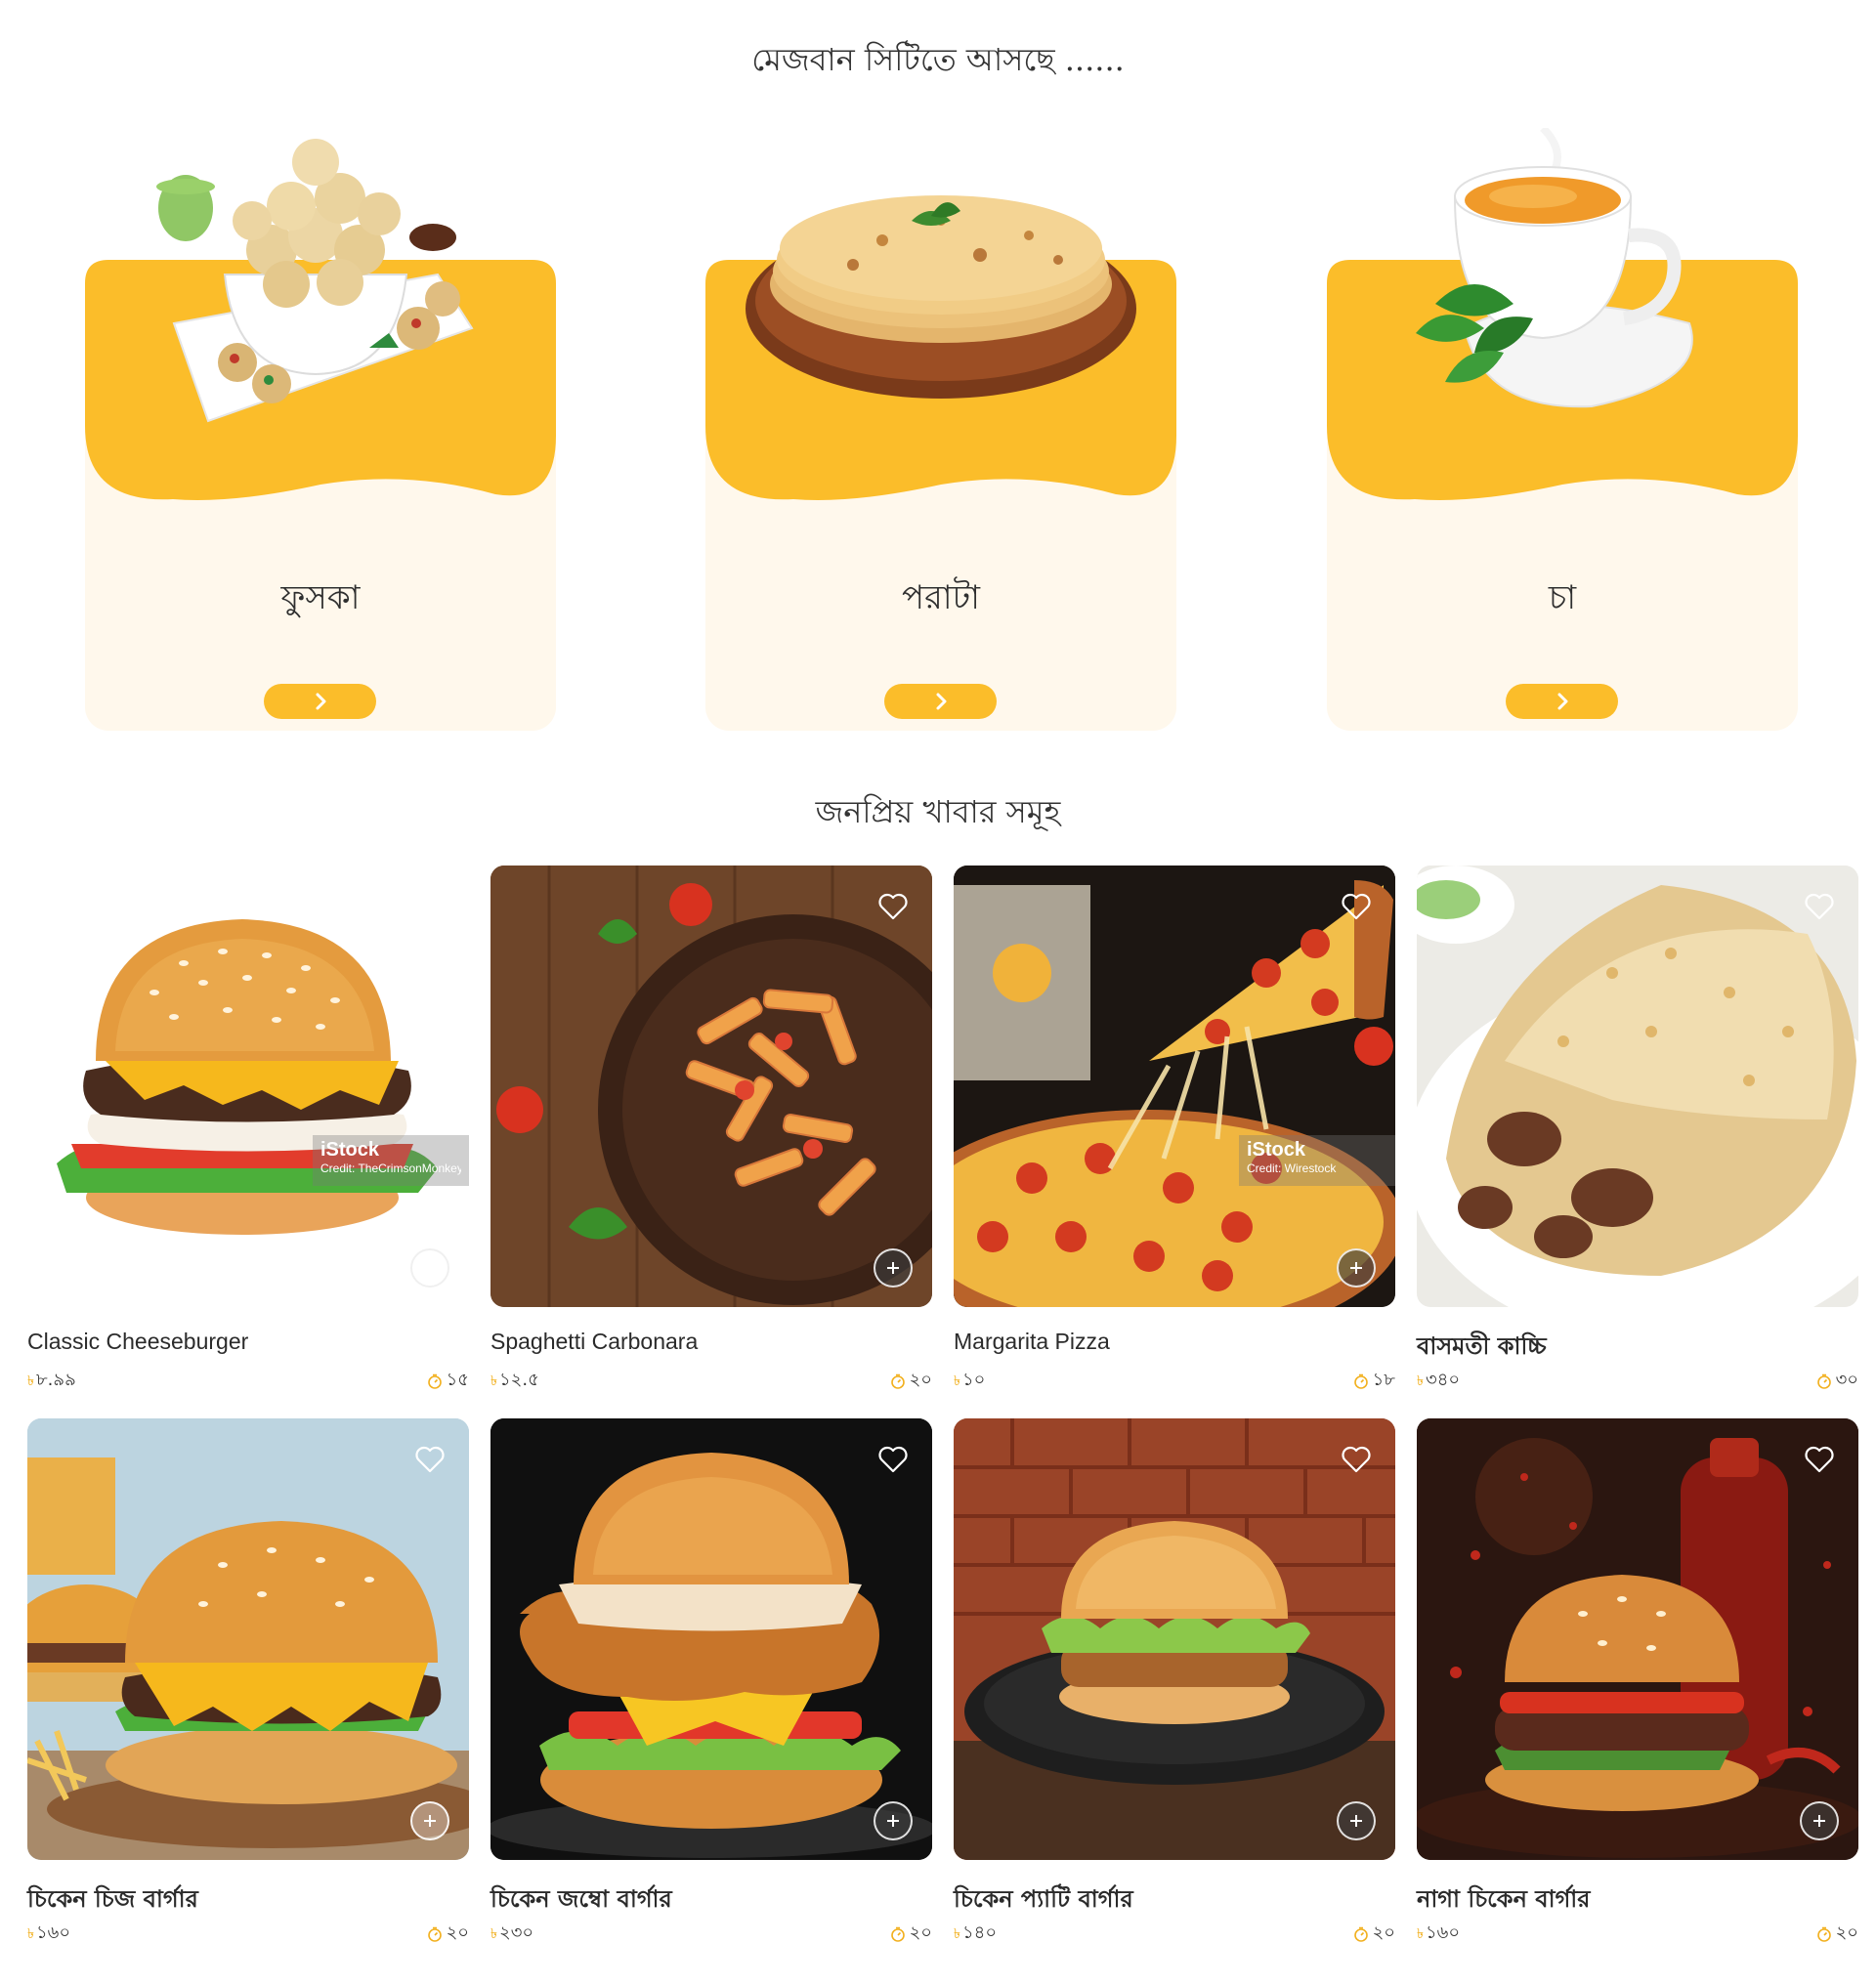  I want to click on food-card-chicken-jumbo-burger: চিকেন জম্বো বার্গার ৳ ২৩০ ২০, so click(711, 1683).